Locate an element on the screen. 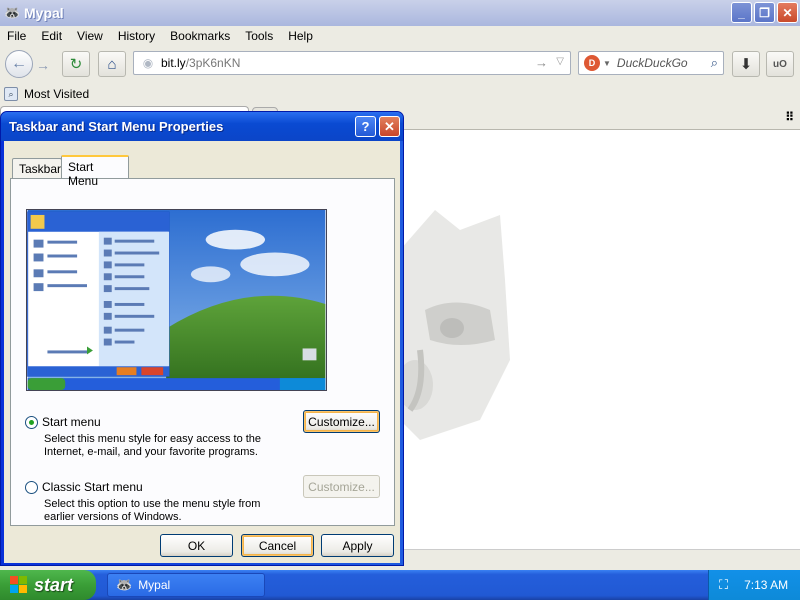 Image resolution: width=800 pixels, height=600 pixels. menu-bookmarks: Bookmarks is located at coordinates (200, 36).